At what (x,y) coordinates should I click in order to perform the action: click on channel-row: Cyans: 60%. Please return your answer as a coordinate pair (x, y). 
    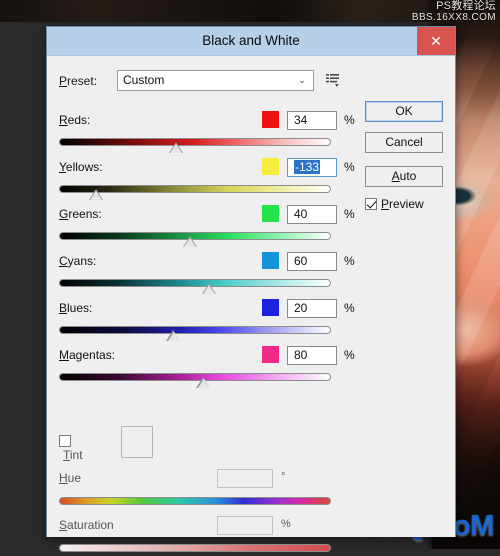
    Looking at the image, I should click on (207, 275).